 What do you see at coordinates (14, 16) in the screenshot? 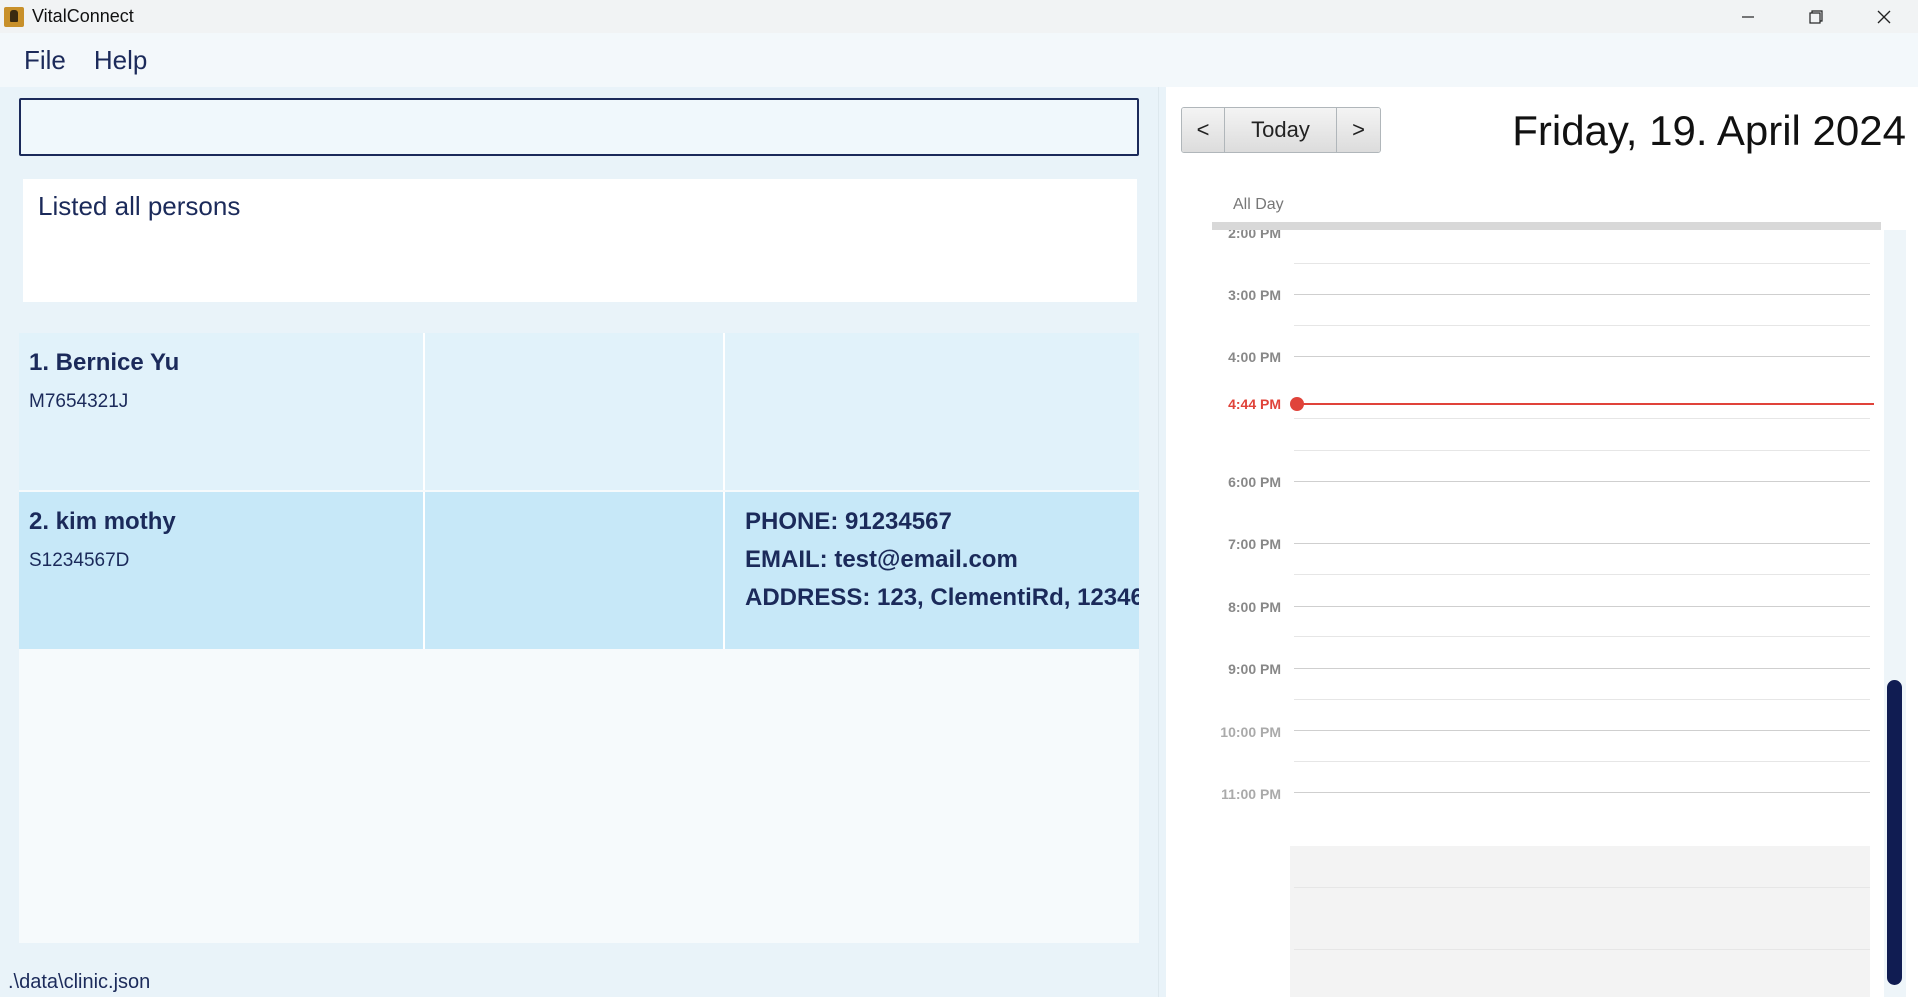
I see `app-icon` at bounding box center [14, 16].